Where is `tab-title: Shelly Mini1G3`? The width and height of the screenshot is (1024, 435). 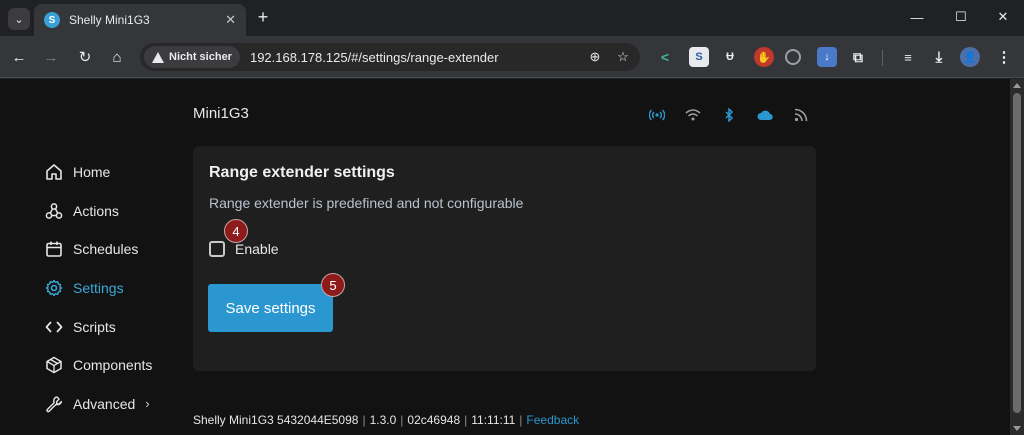
tab-title: Shelly Mini1G3 is located at coordinates (109, 20).